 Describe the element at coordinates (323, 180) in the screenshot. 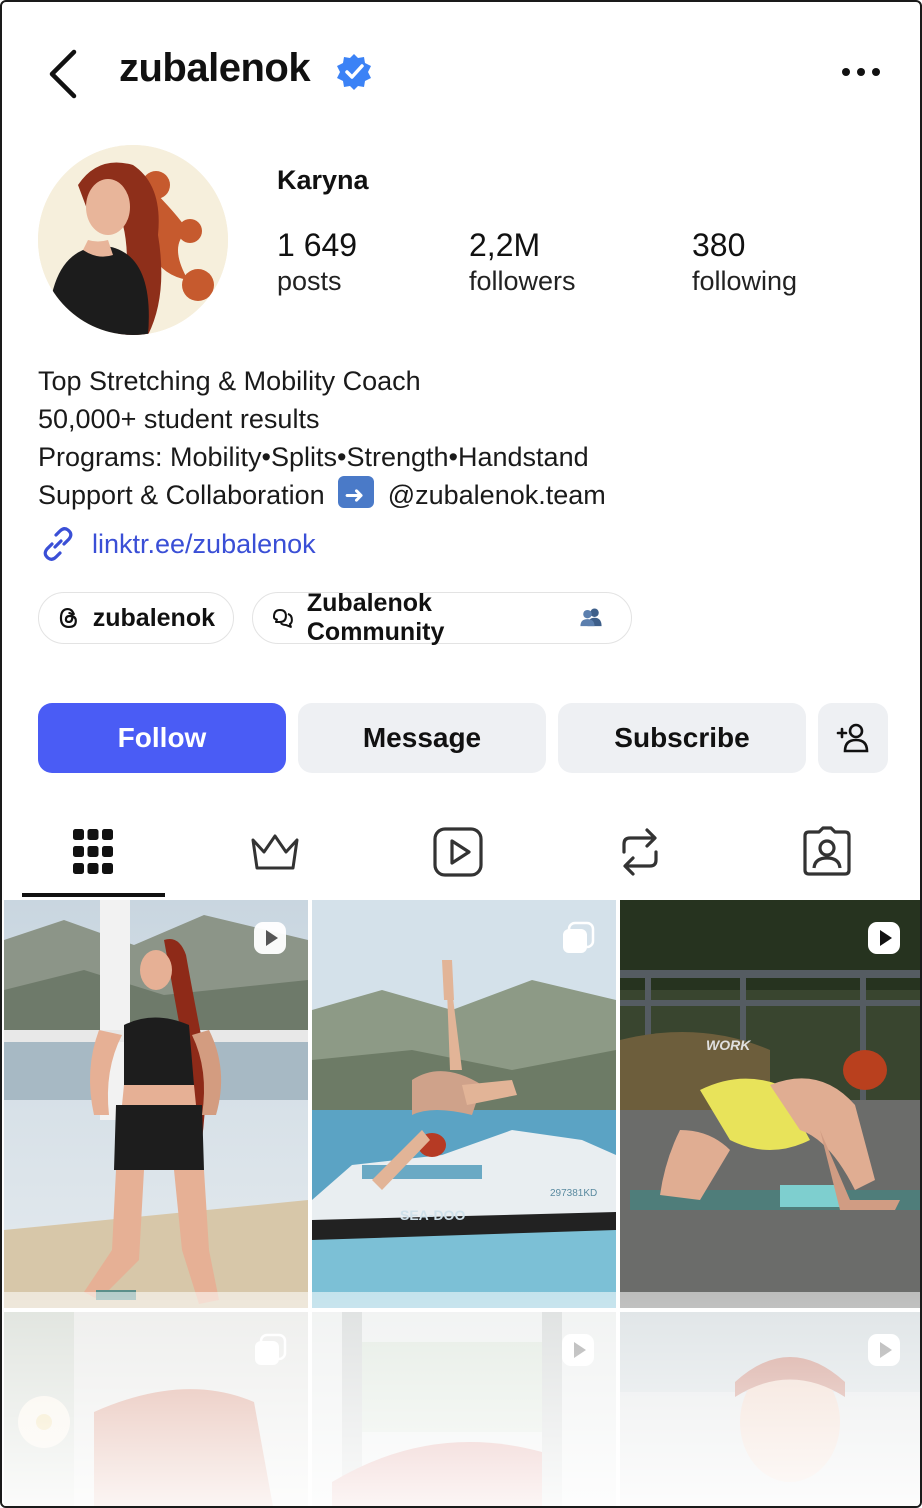

I see `display-name: Karyna` at that location.